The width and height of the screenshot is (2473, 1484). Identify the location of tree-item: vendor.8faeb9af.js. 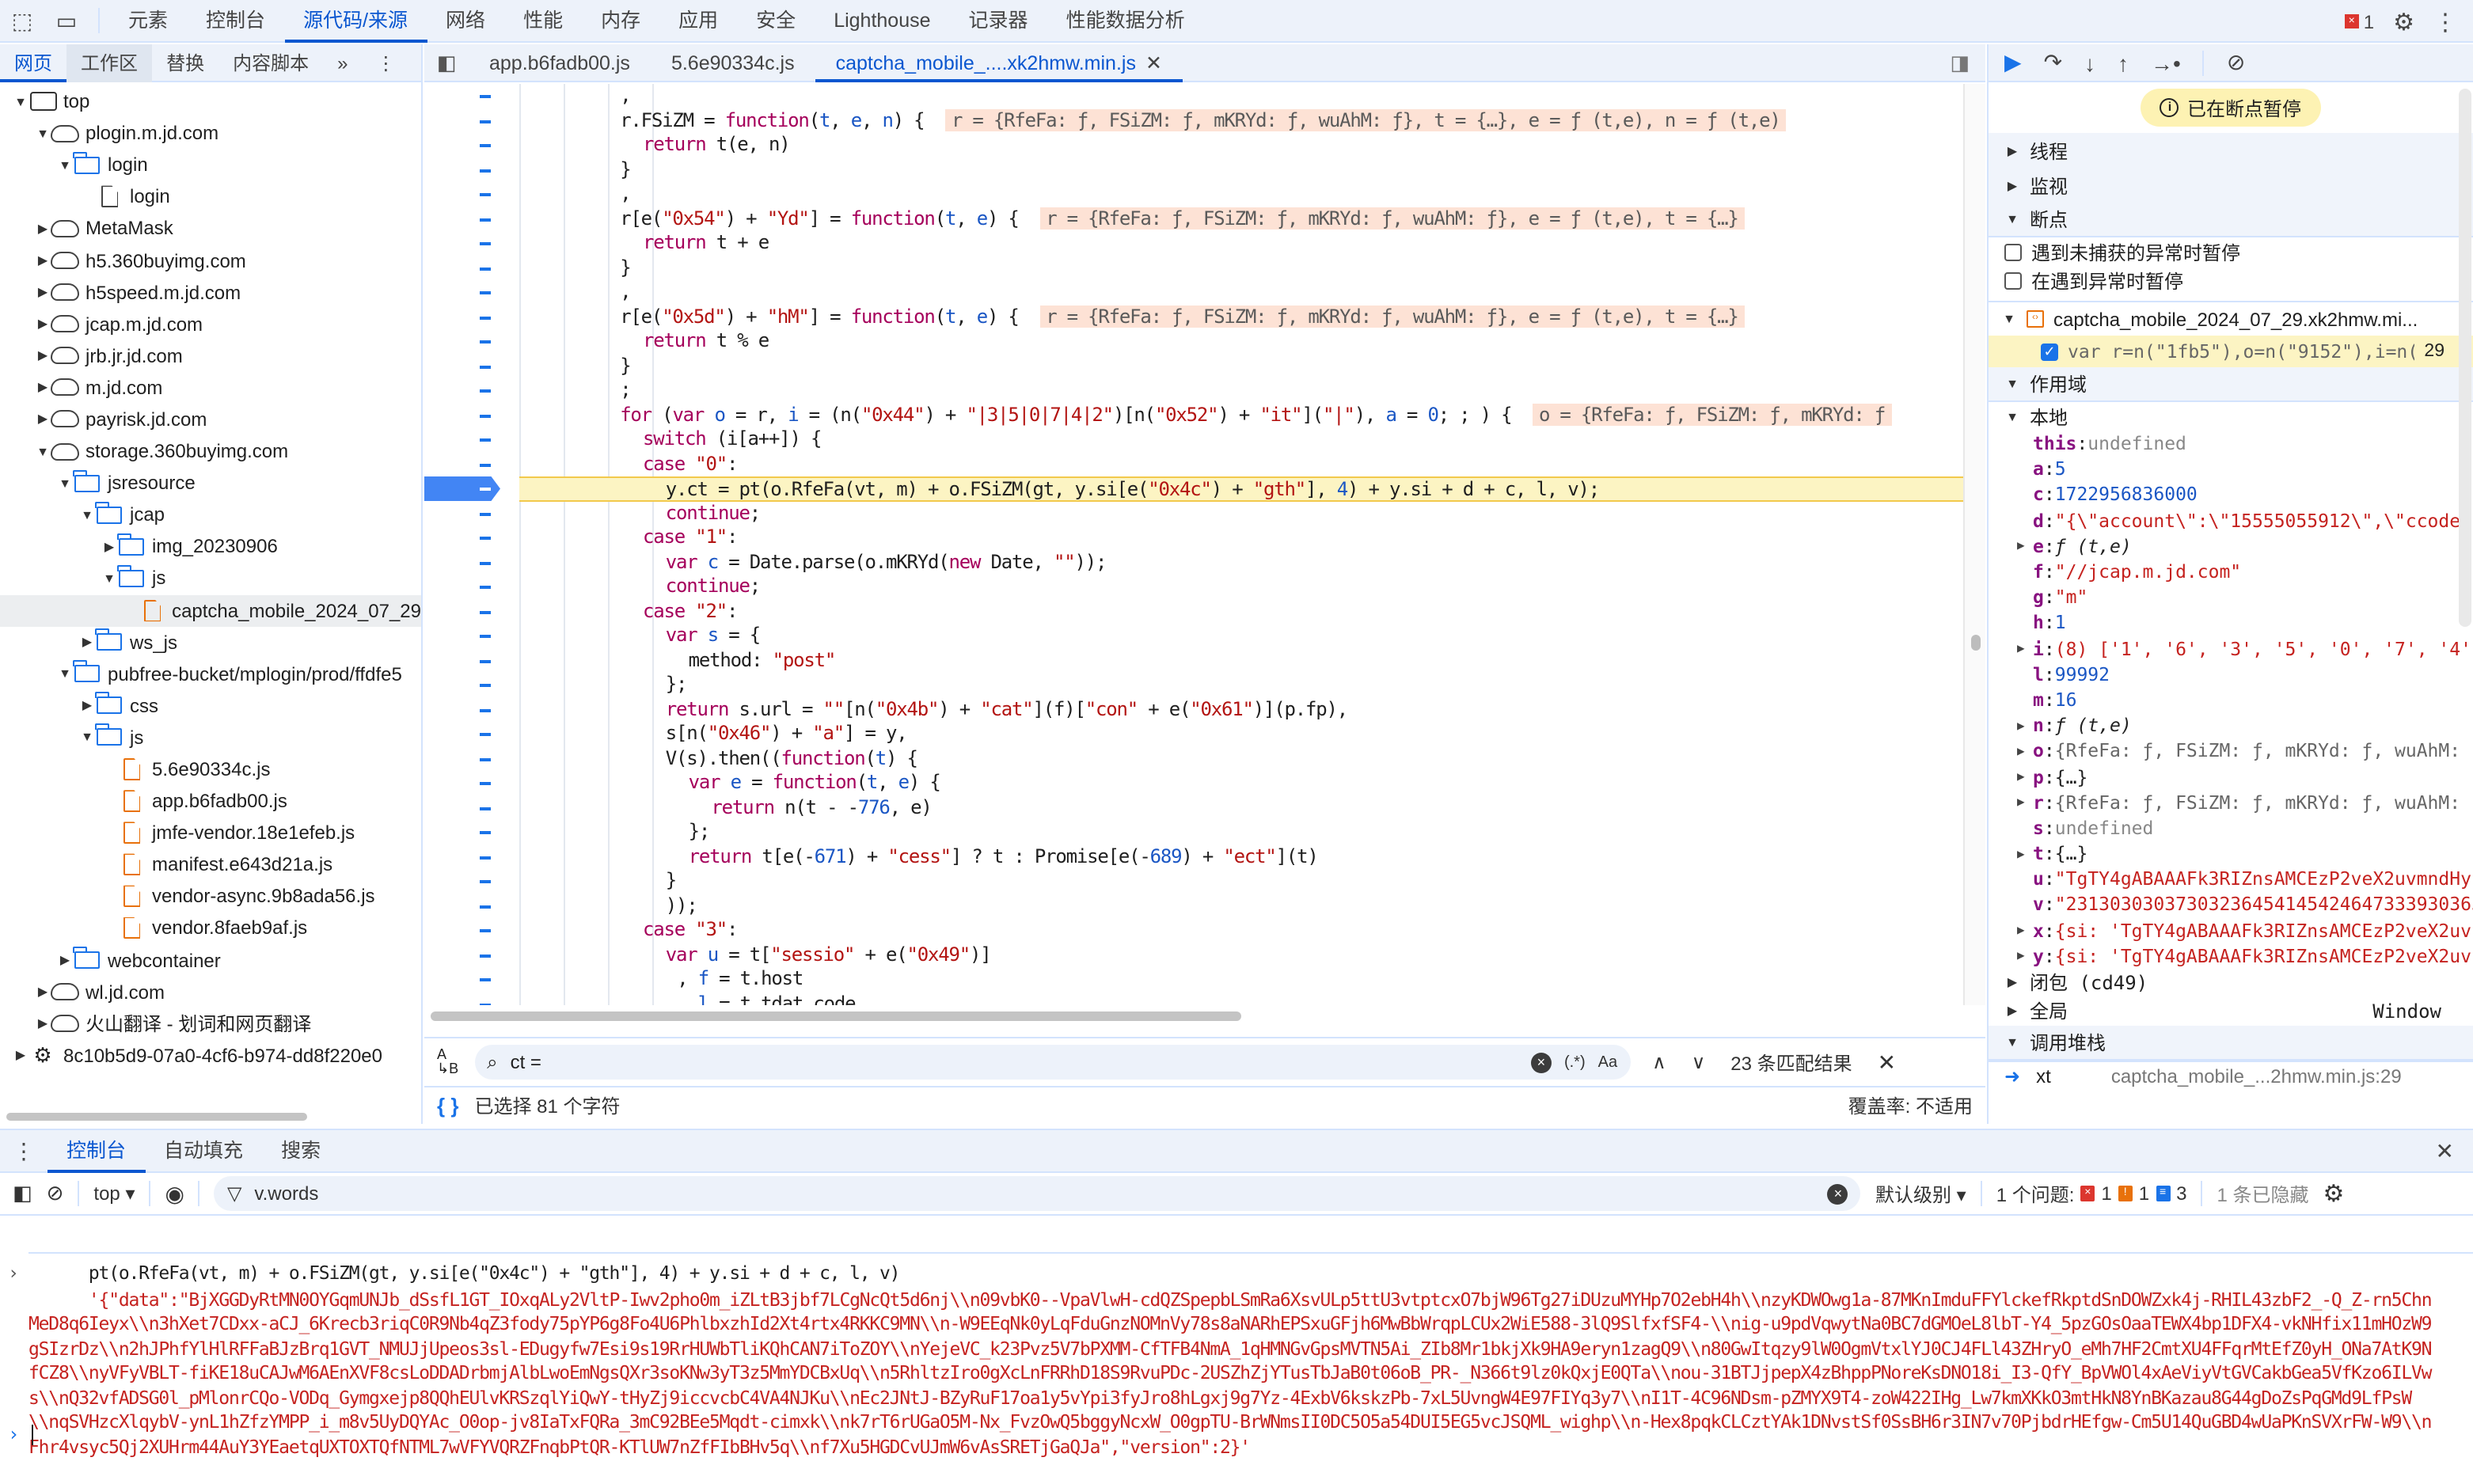
(210, 928).